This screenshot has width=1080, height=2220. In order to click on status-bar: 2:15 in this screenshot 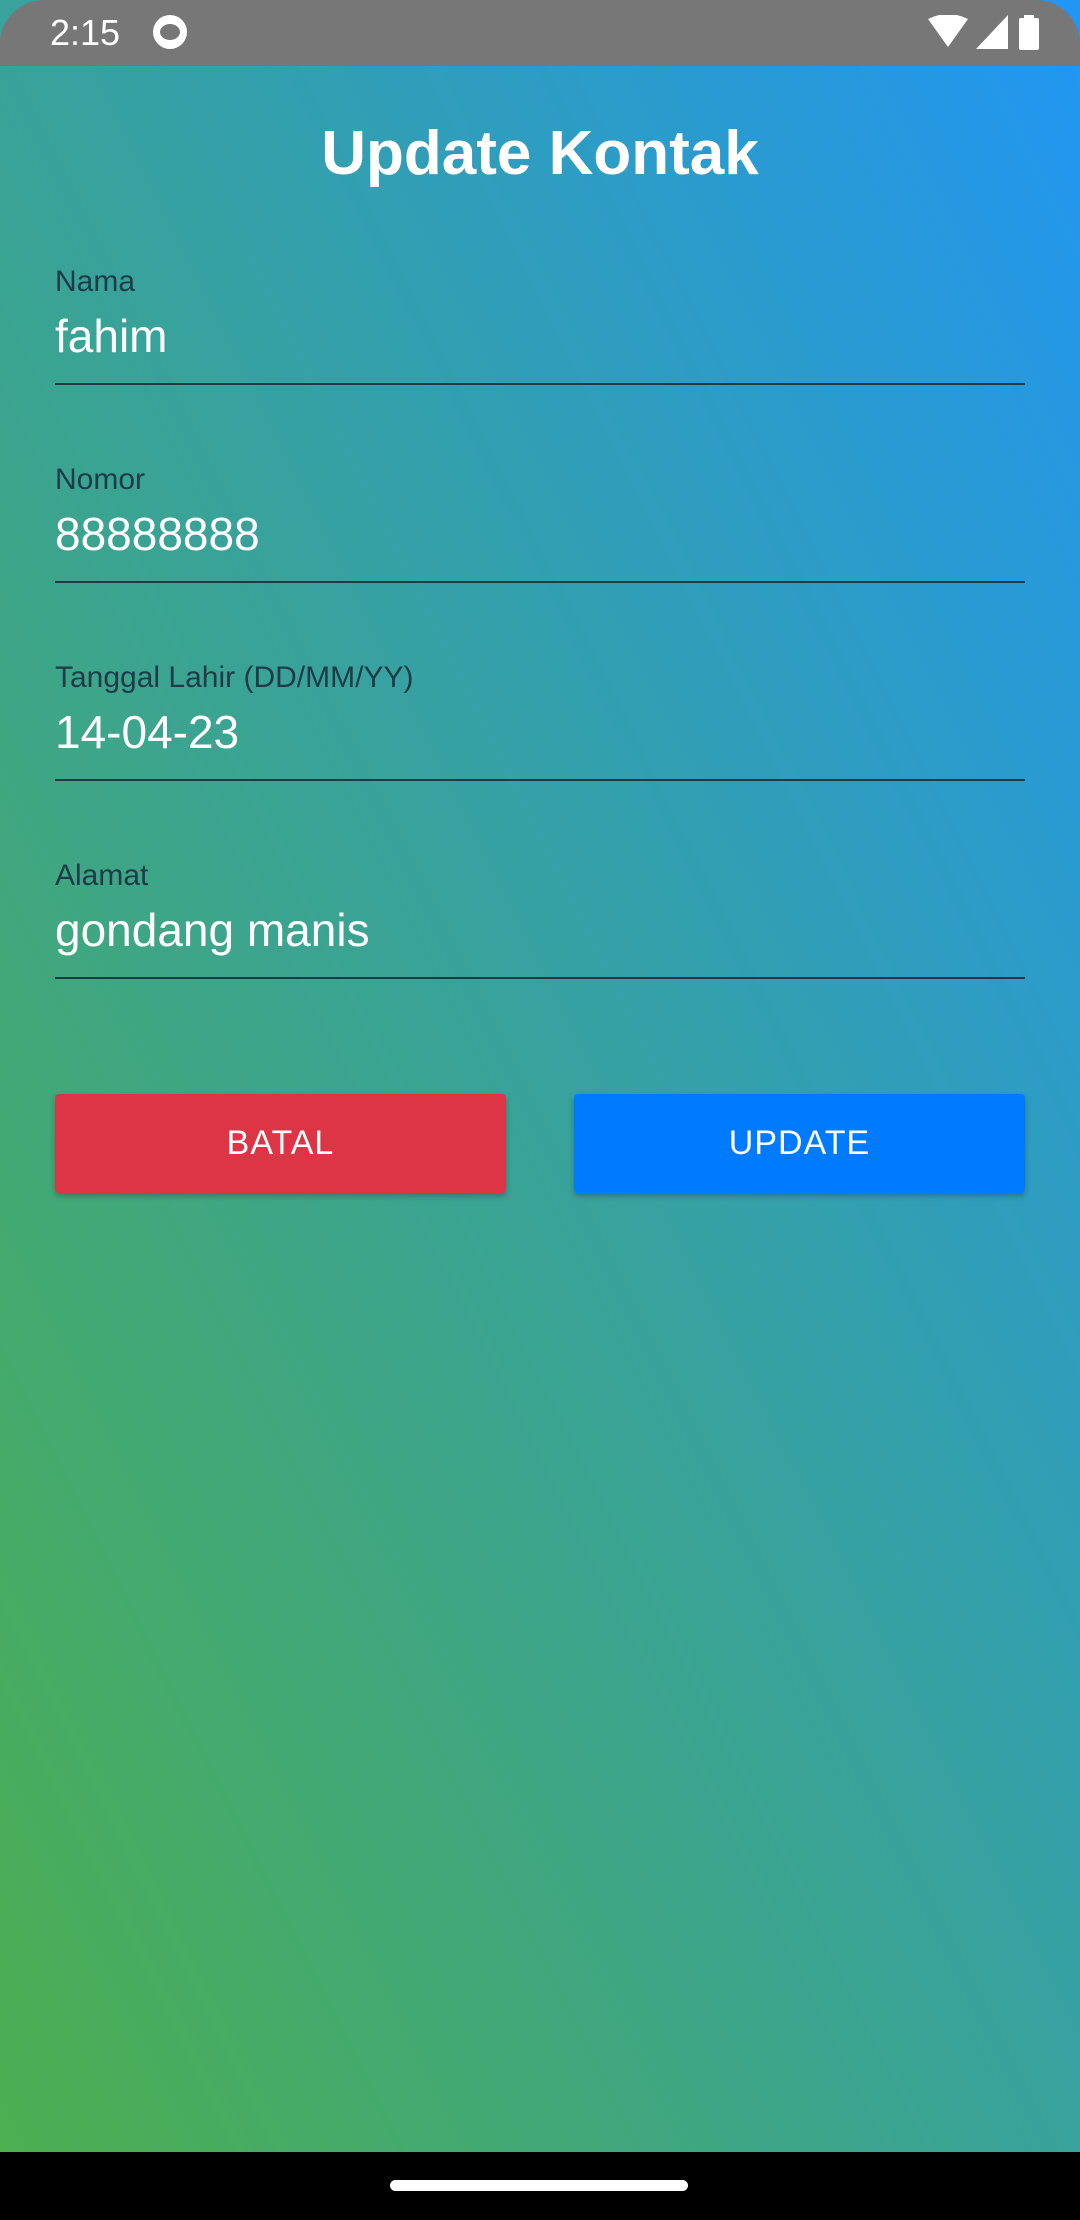, I will do `click(540, 33)`.